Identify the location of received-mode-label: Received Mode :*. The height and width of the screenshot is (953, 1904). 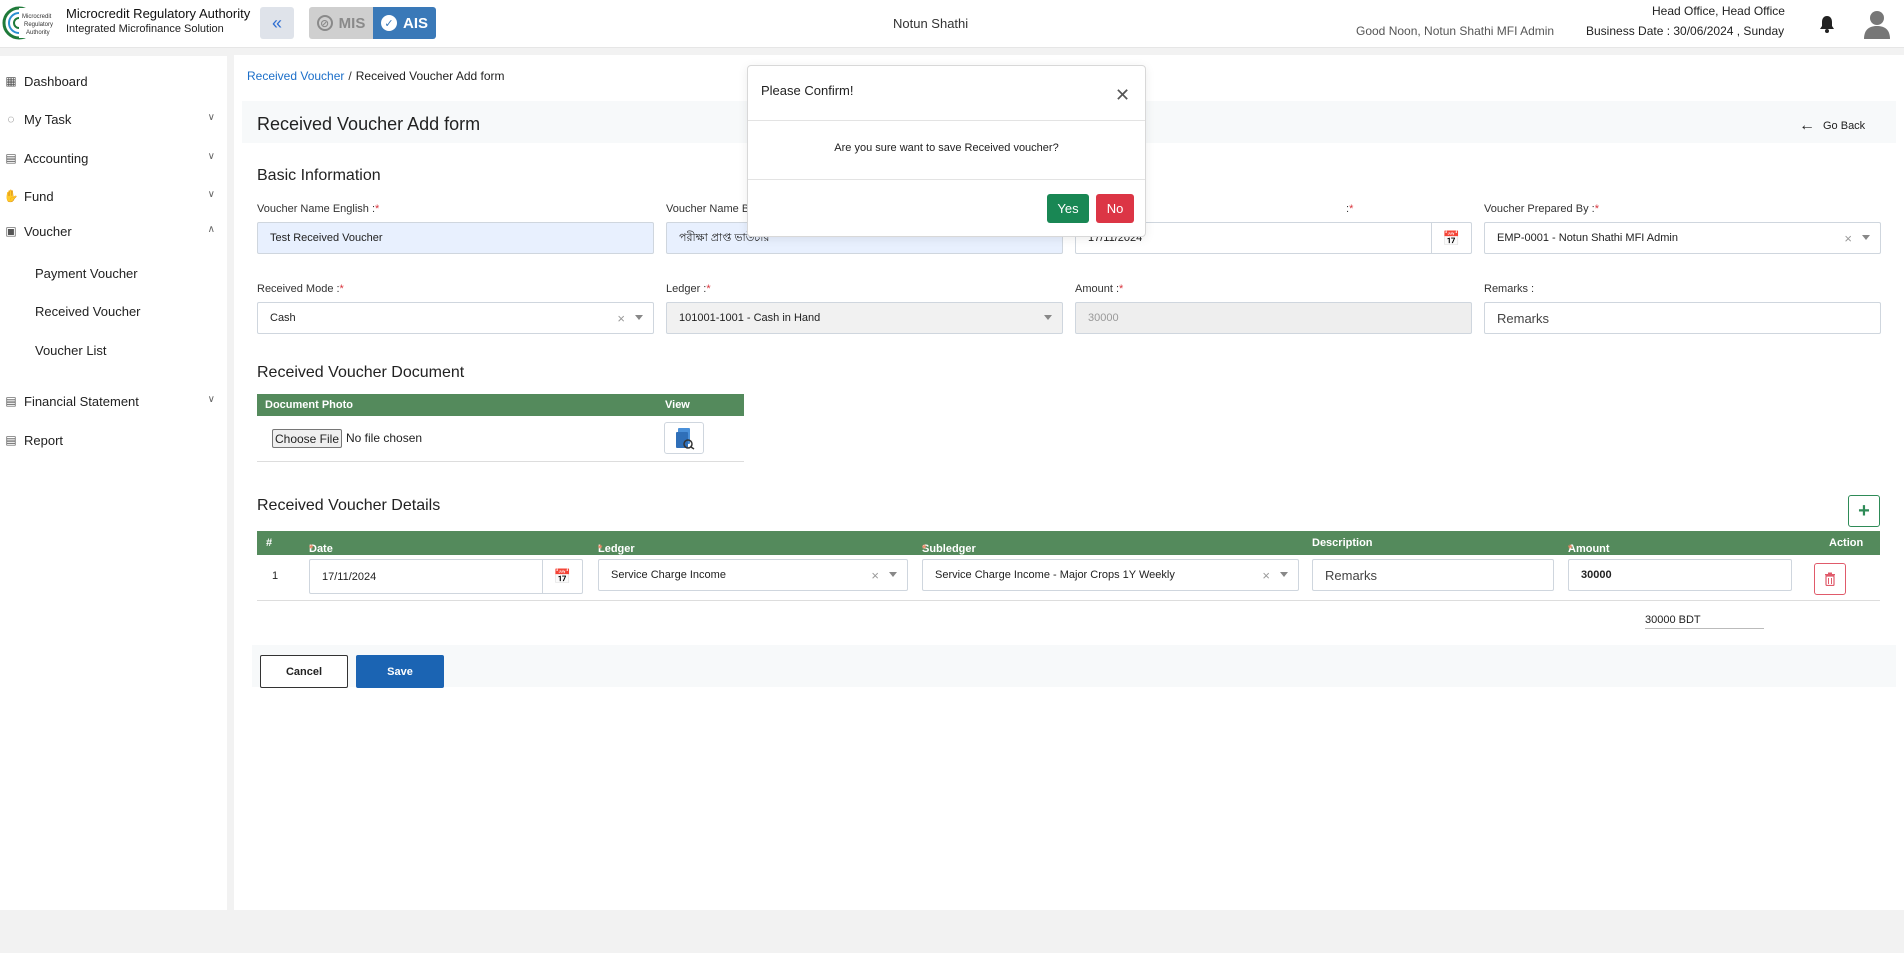
(300, 289).